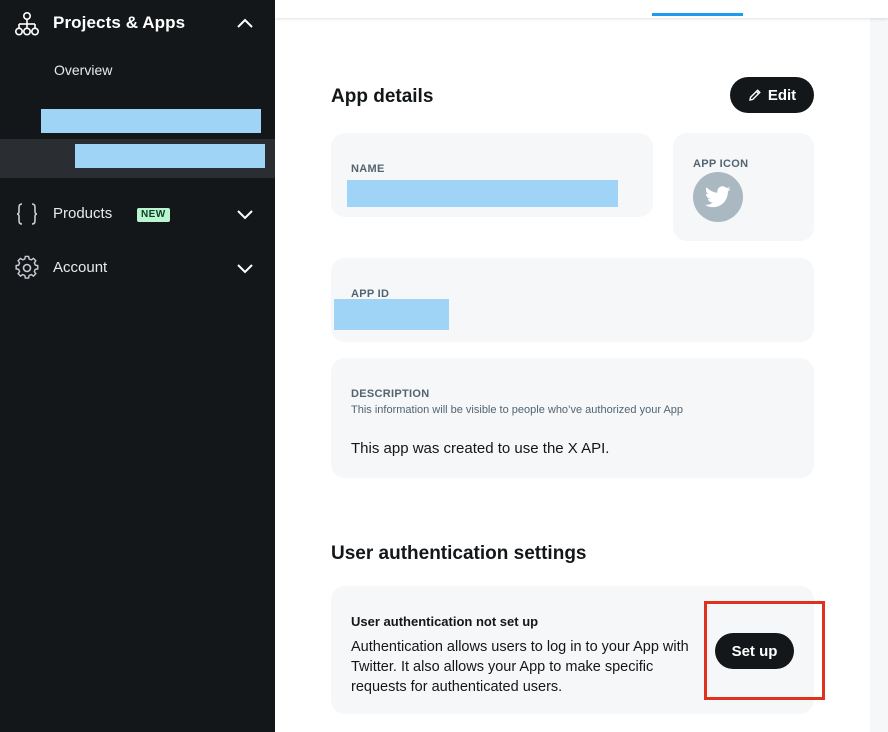  I want to click on page-gutter, so click(879, 375).